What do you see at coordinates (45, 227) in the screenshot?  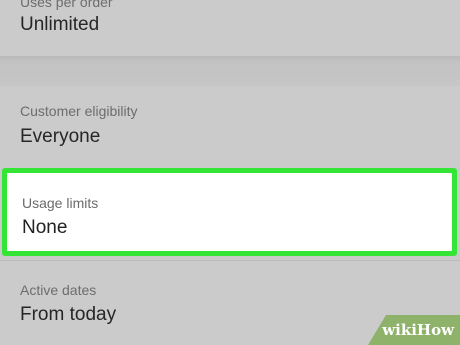 I see `usage-limits-value: None` at bounding box center [45, 227].